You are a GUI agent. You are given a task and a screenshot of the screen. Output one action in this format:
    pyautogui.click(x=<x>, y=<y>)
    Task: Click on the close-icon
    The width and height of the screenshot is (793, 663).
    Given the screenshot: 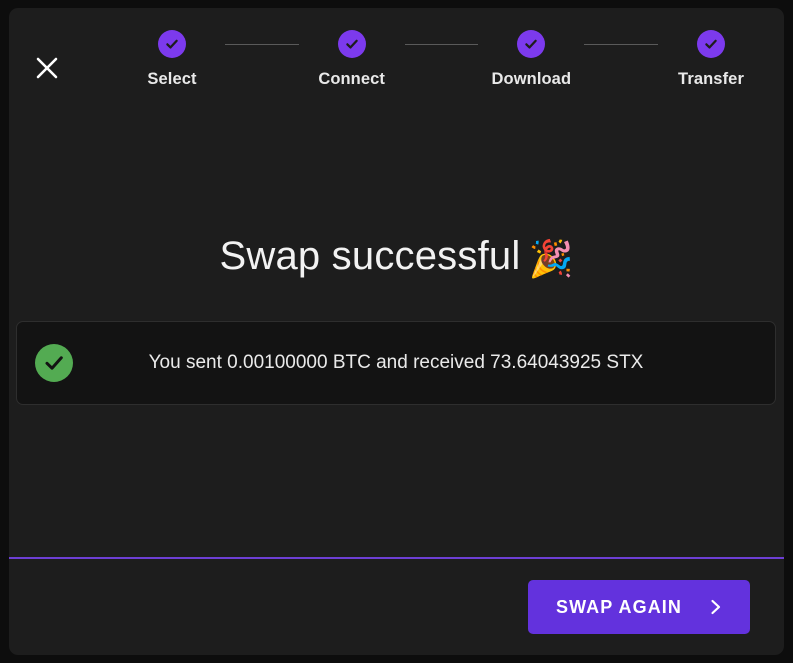 What is the action you would take?
    pyautogui.click(x=47, y=68)
    